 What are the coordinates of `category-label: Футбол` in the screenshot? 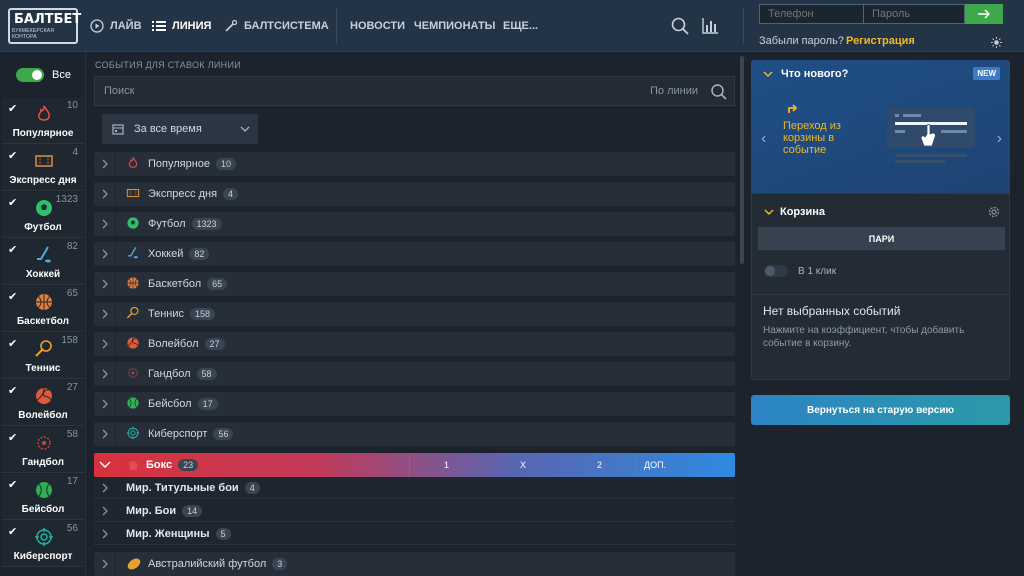 It's located at (167, 224).